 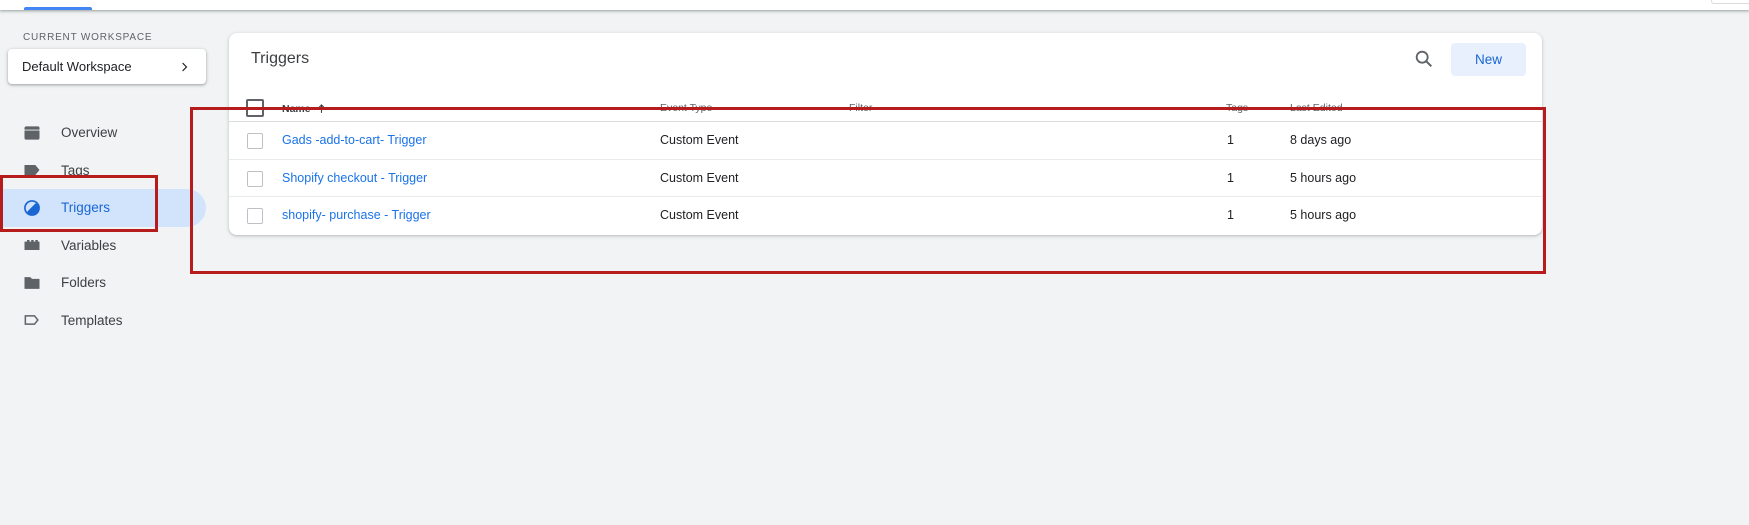 What do you see at coordinates (185, 66) in the screenshot?
I see `chevron-right-icon` at bounding box center [185, 66].